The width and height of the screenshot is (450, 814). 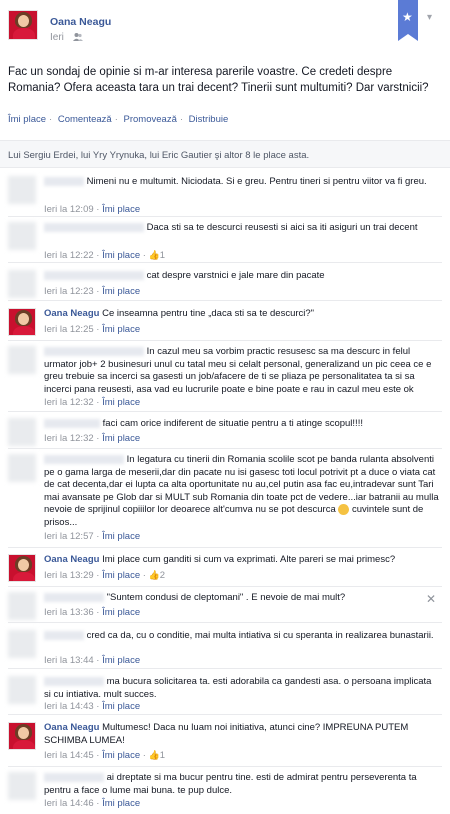 I want to click on comment-link: Comentează, so click(x=85, y=119).